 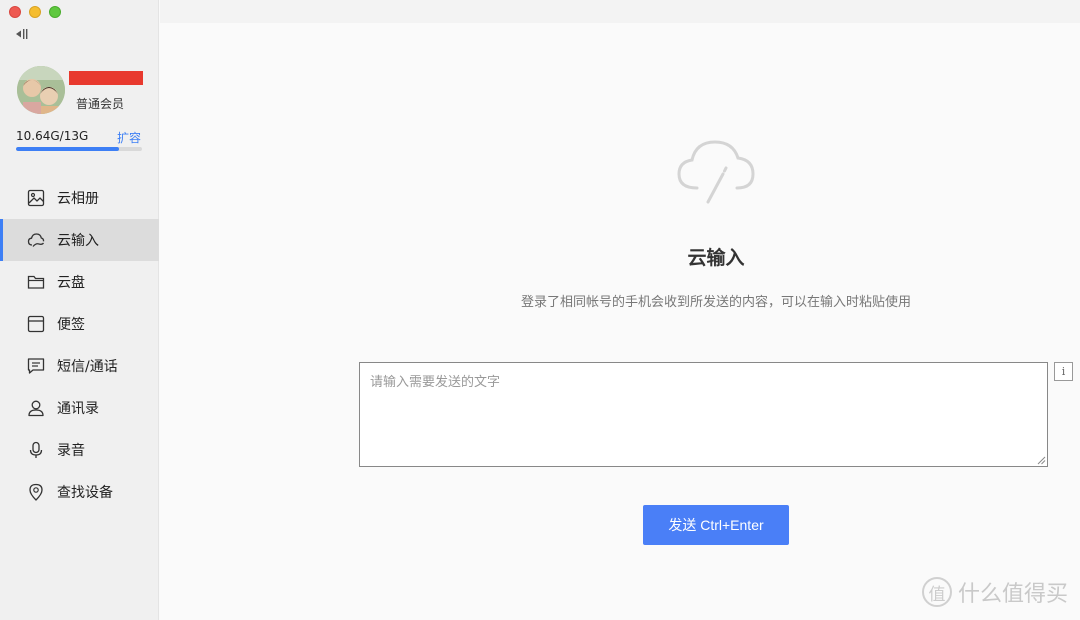 I want to click on window-controls, so click(x=35, y=12).